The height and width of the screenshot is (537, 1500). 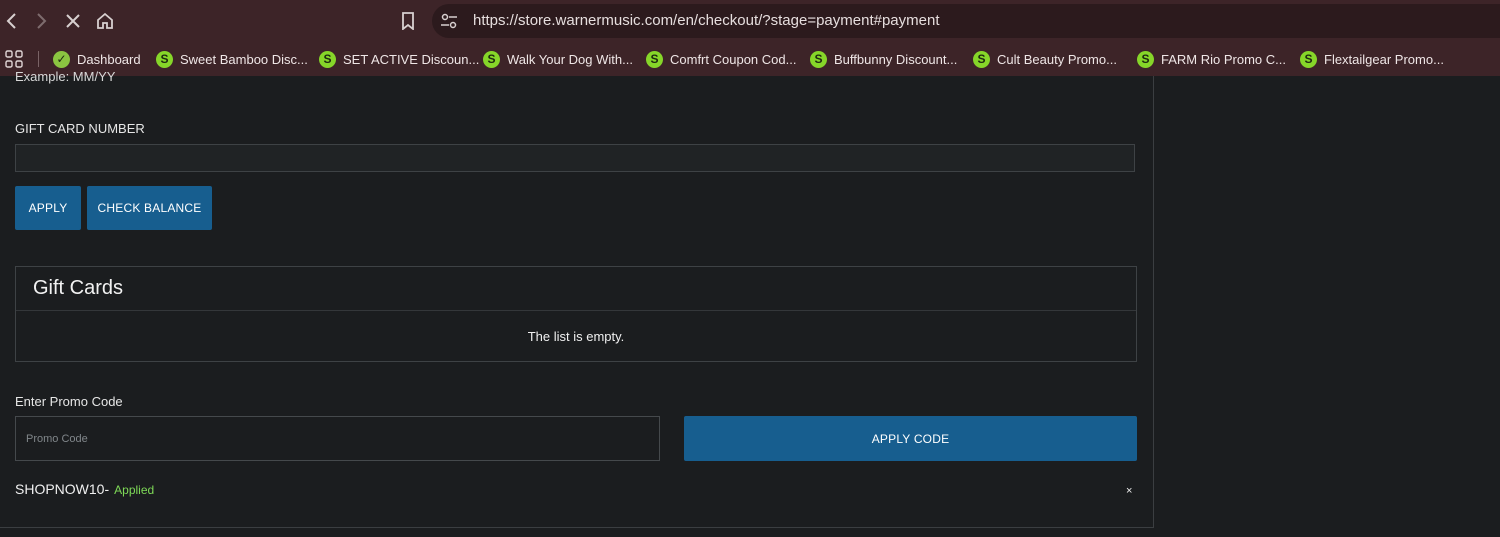 I want to click on home-icon, so click(x=105, y=20).